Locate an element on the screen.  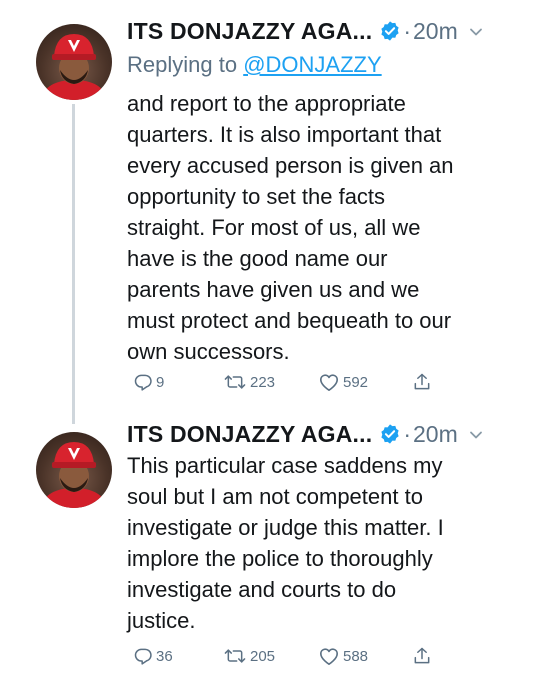
text-line: investigate and courts to do is located at coordinates (262, 589).